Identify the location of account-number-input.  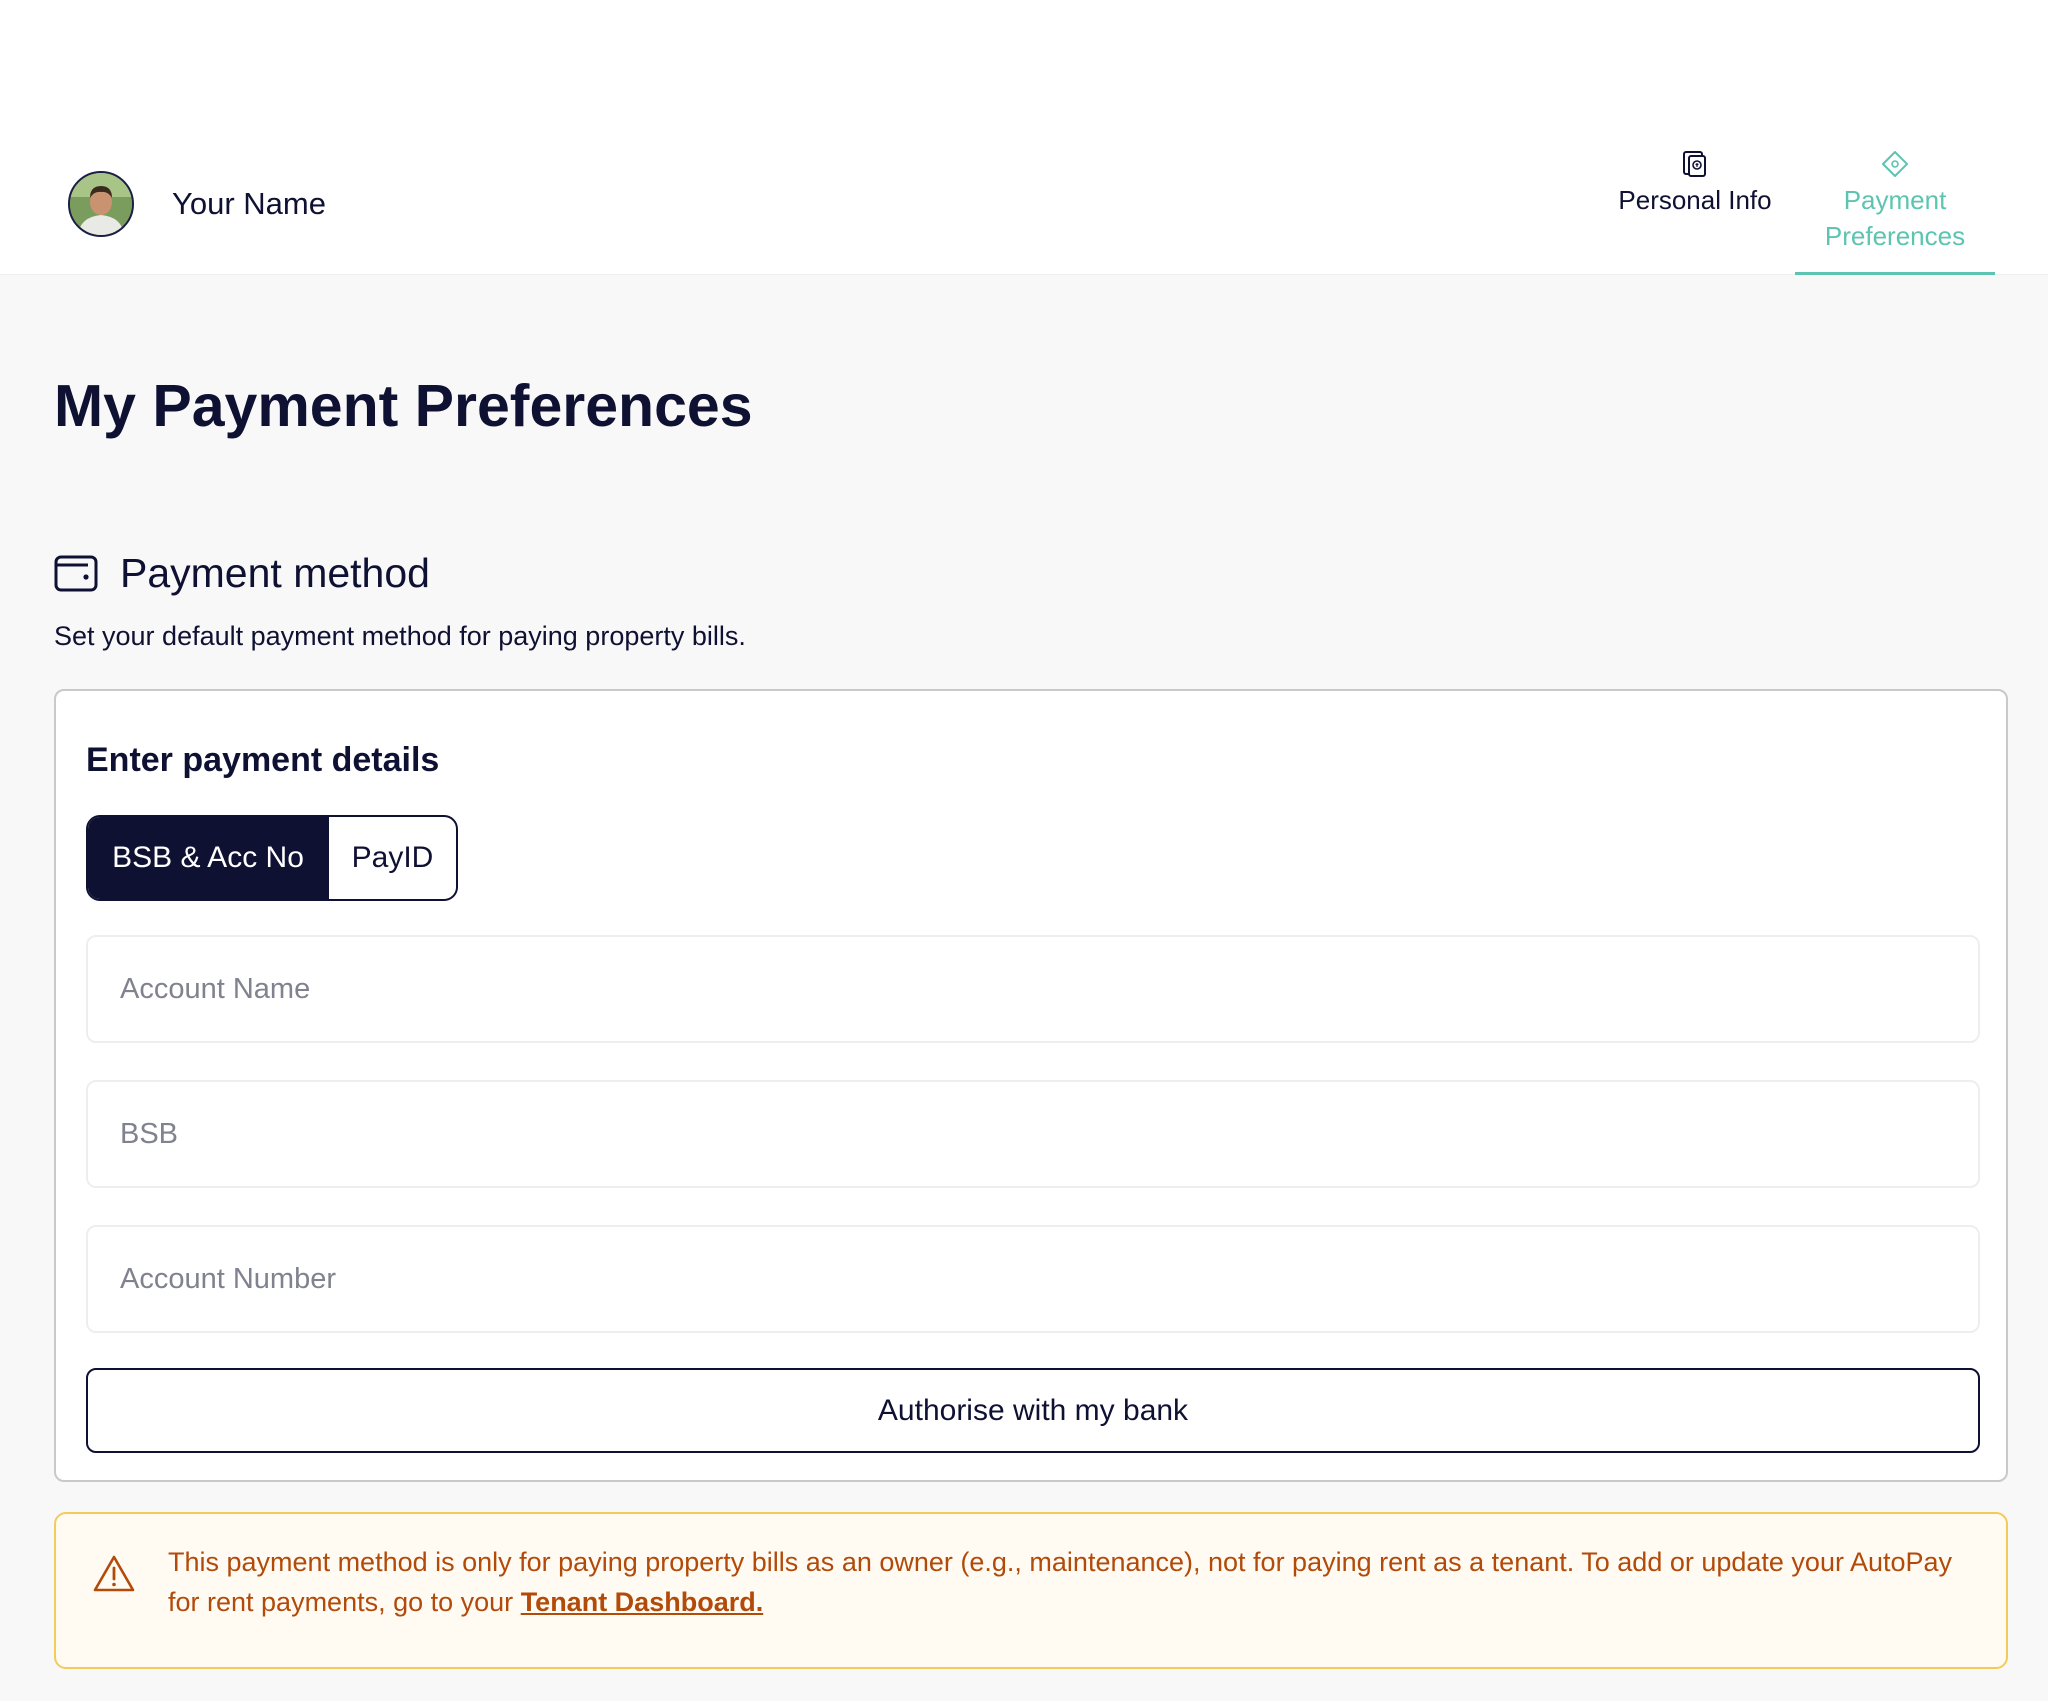
(1033, 1279).